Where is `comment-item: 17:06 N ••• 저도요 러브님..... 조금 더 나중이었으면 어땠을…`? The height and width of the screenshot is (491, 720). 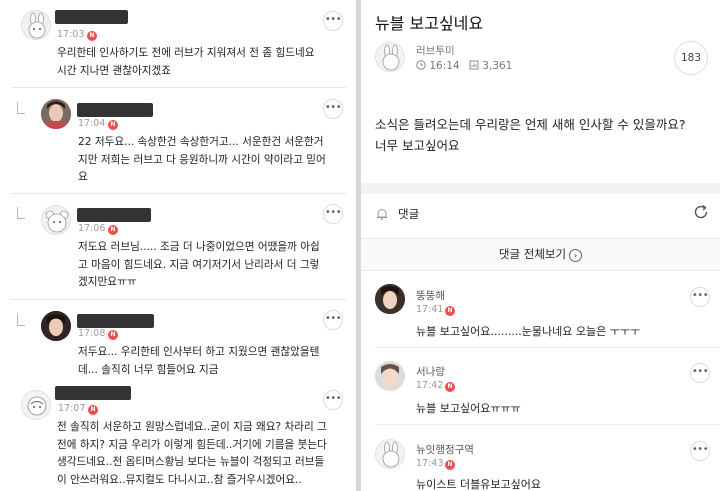
comment-item: 17:06 N ••• 저도요 러브님..... 조금 더 나중이었으면 어땠을… is located at coordinates (178, 247).